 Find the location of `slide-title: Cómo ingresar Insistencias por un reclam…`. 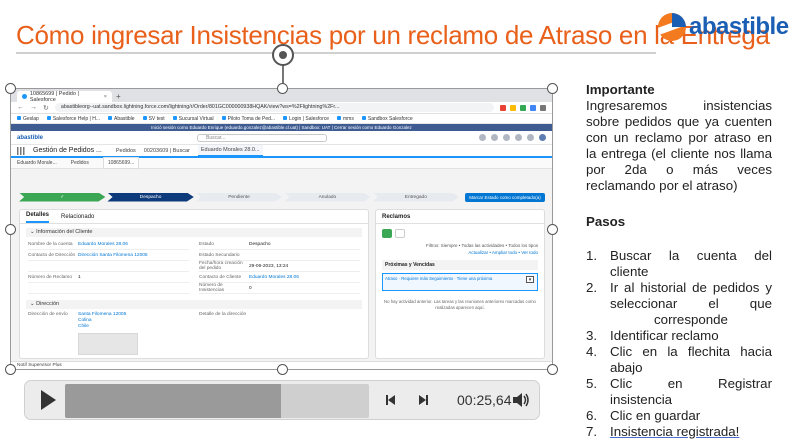

slide-title: Cómo ingresar Insistencias por un reclam… is located at coordinates (393, 35).